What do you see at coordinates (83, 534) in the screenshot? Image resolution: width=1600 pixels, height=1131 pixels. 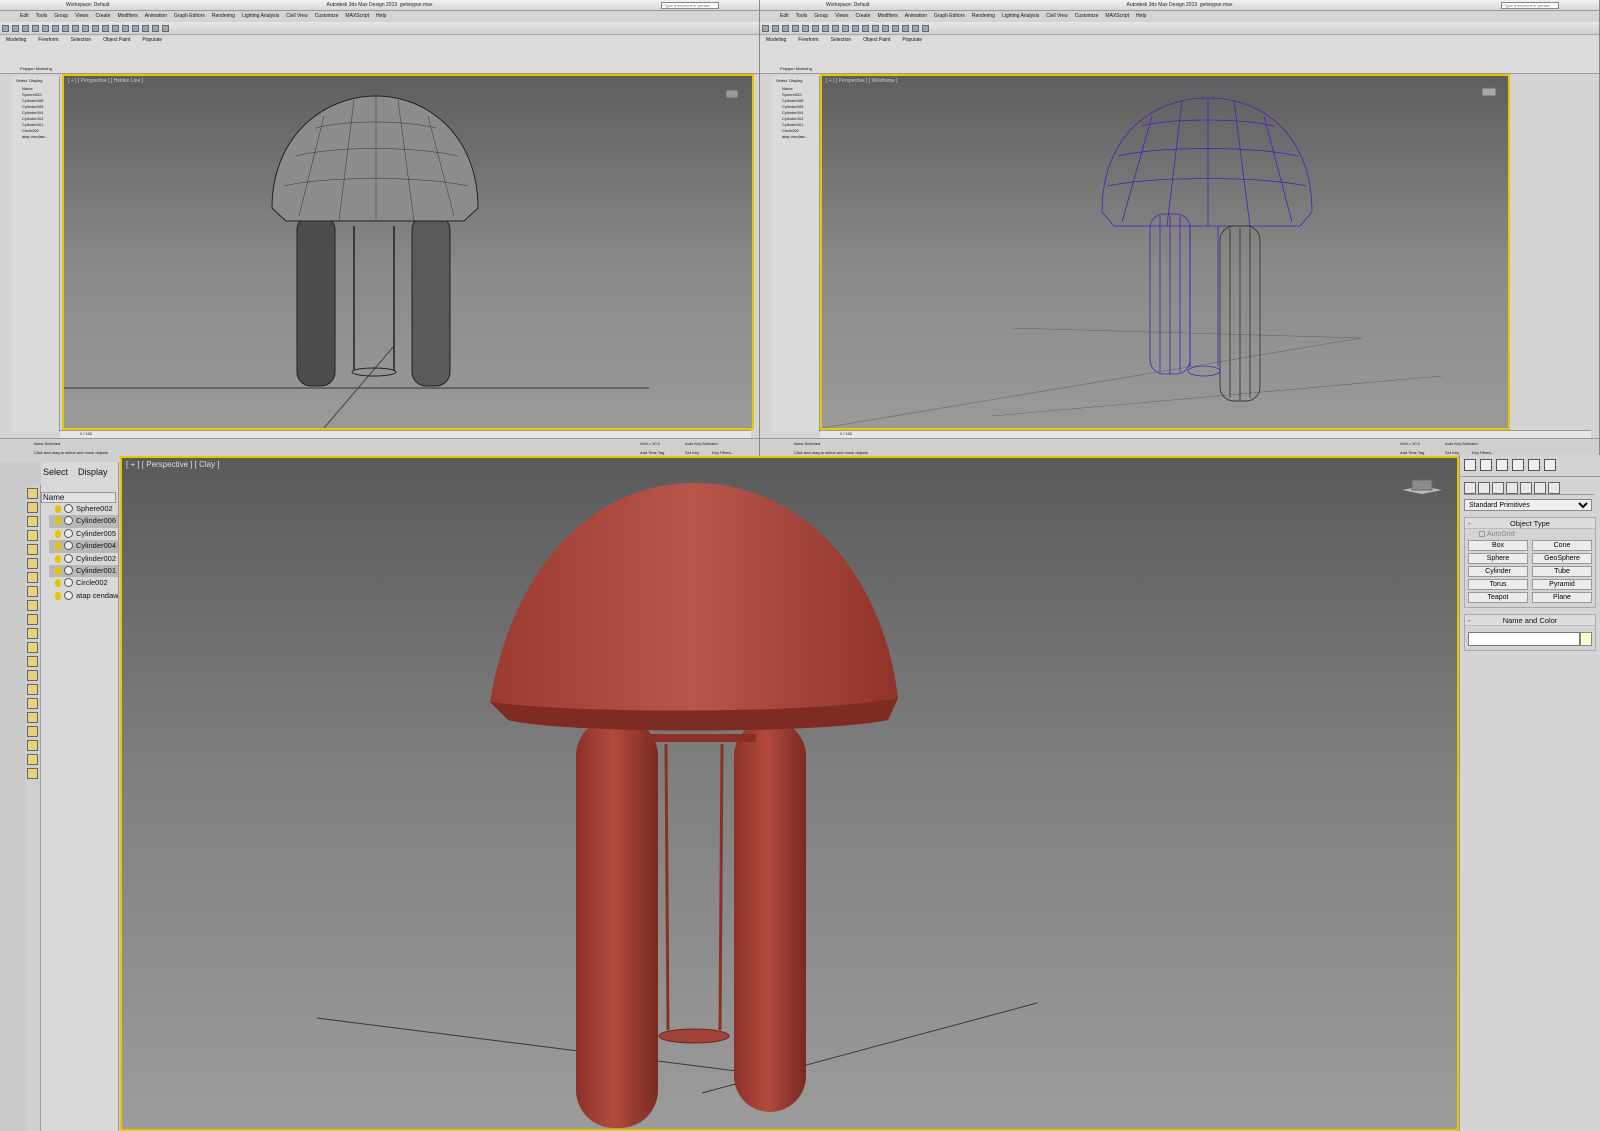 I see `list-item: Cylinder005` at bounding box center [83, 534].